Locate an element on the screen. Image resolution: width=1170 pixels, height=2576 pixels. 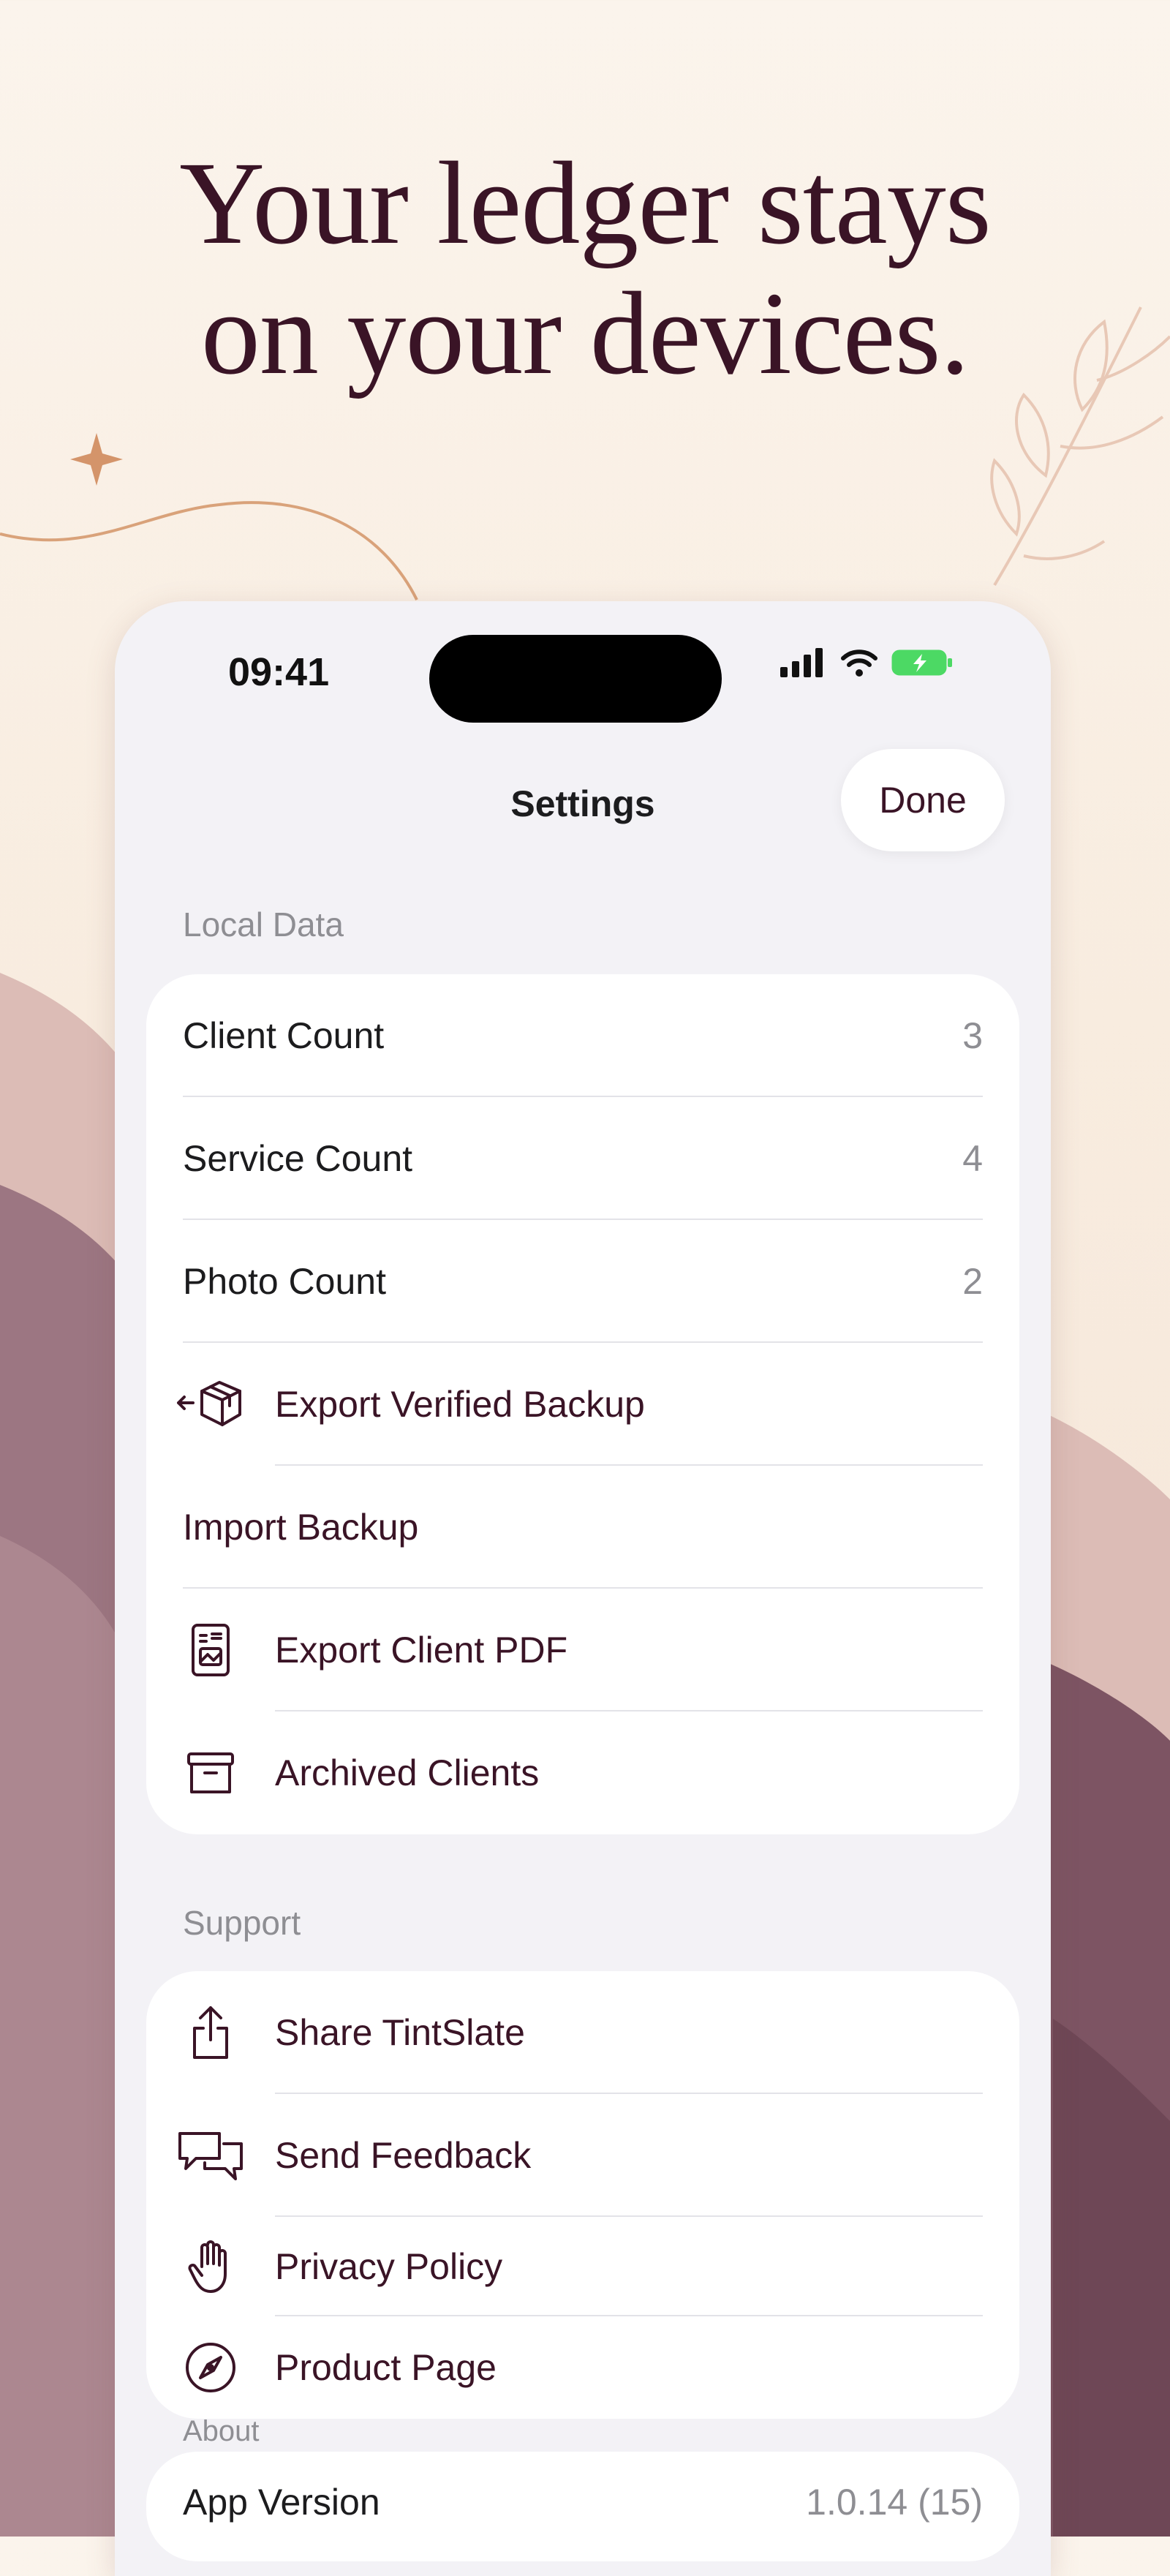
service-count-label: Service Count is located at coordinates (298, 1158).